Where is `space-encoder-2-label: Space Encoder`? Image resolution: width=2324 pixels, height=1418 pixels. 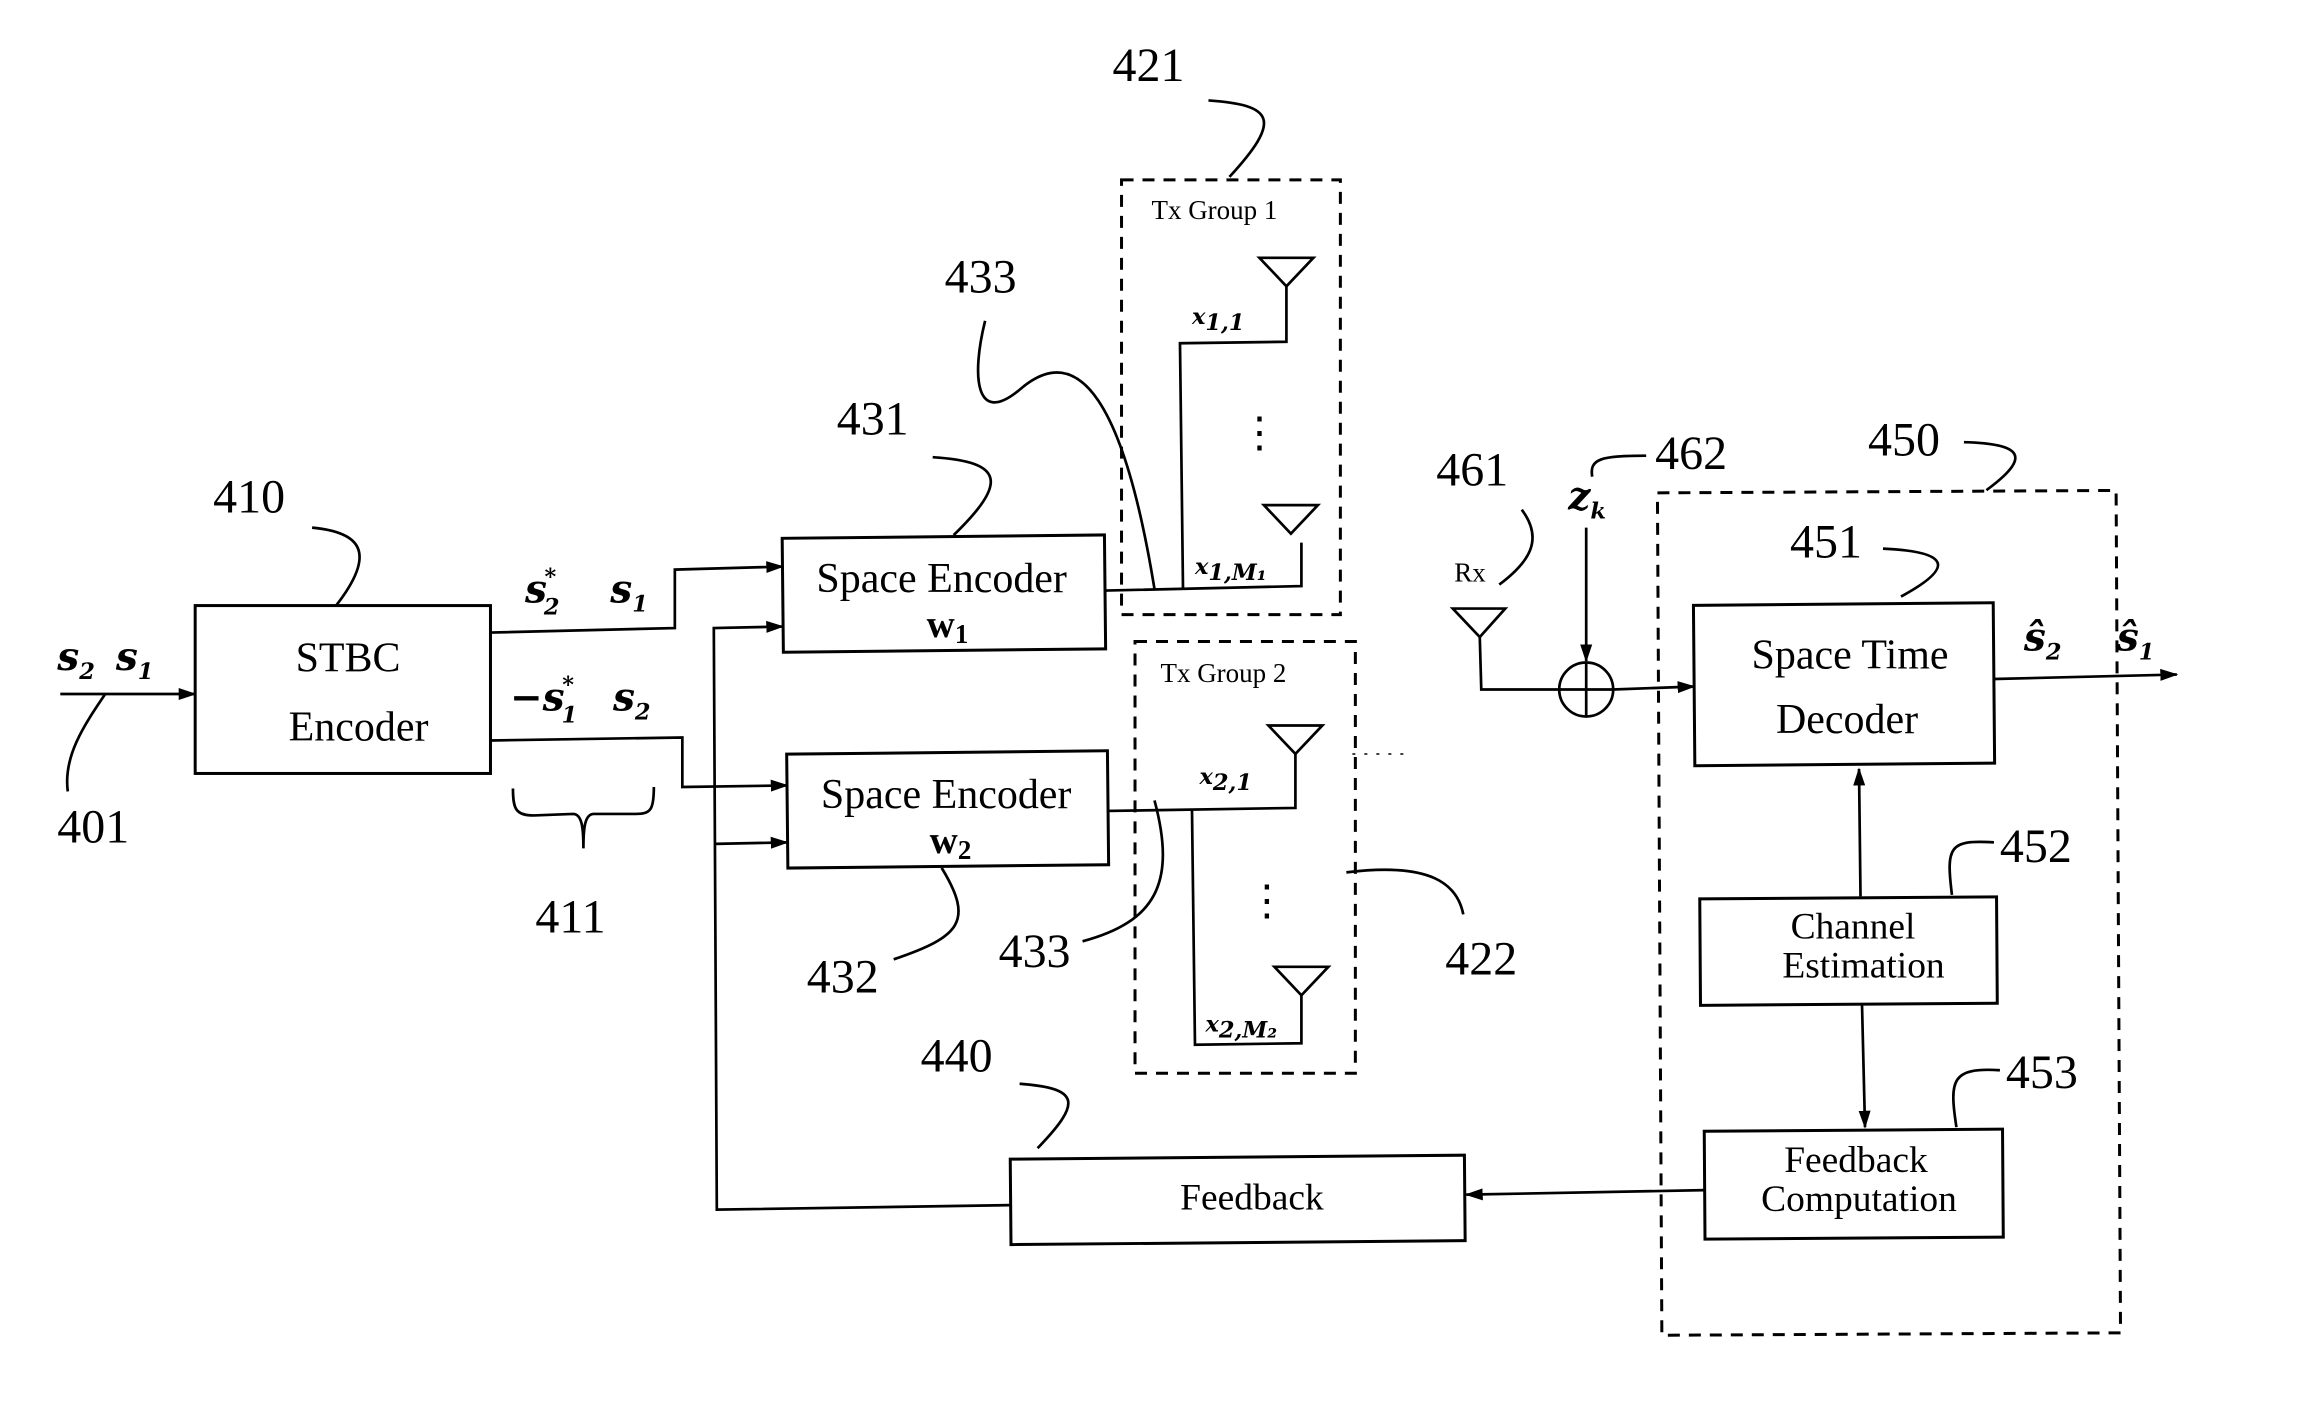
space-encoder-2-label: Space Encoder is located at coordinates (946, 795).